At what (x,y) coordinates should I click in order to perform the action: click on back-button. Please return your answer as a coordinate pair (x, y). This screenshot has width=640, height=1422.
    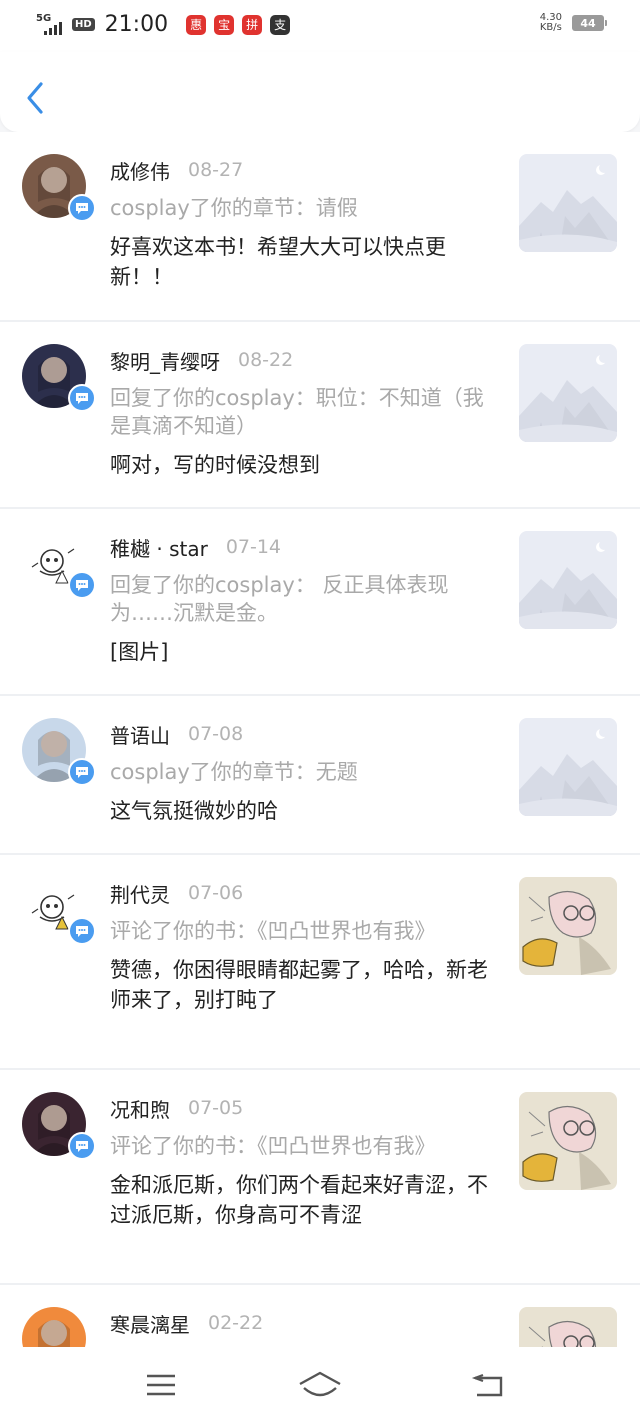
    Looking at the image, I should click on (35, 98).